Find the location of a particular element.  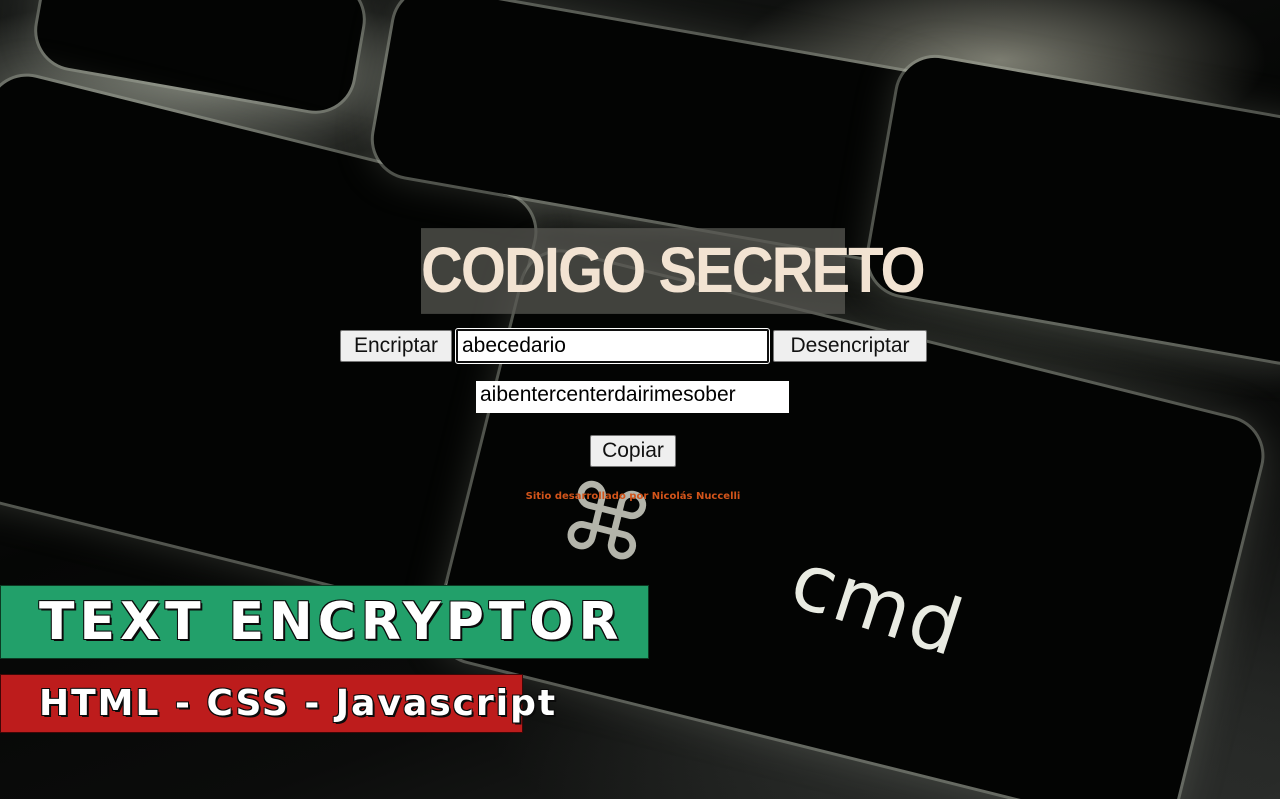

tech-stack-banner: HTML - CSS - Javascript is located at coordinates (277, 703).